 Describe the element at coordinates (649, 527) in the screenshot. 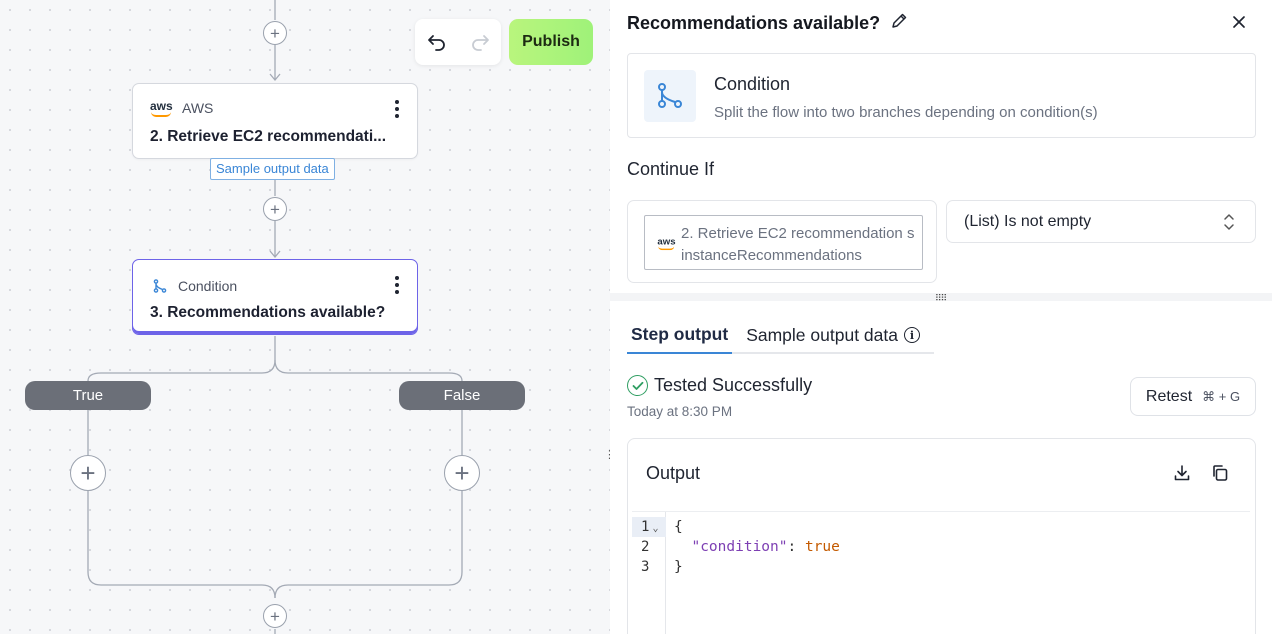

I see `line-number: 1 ⌄` at that location.